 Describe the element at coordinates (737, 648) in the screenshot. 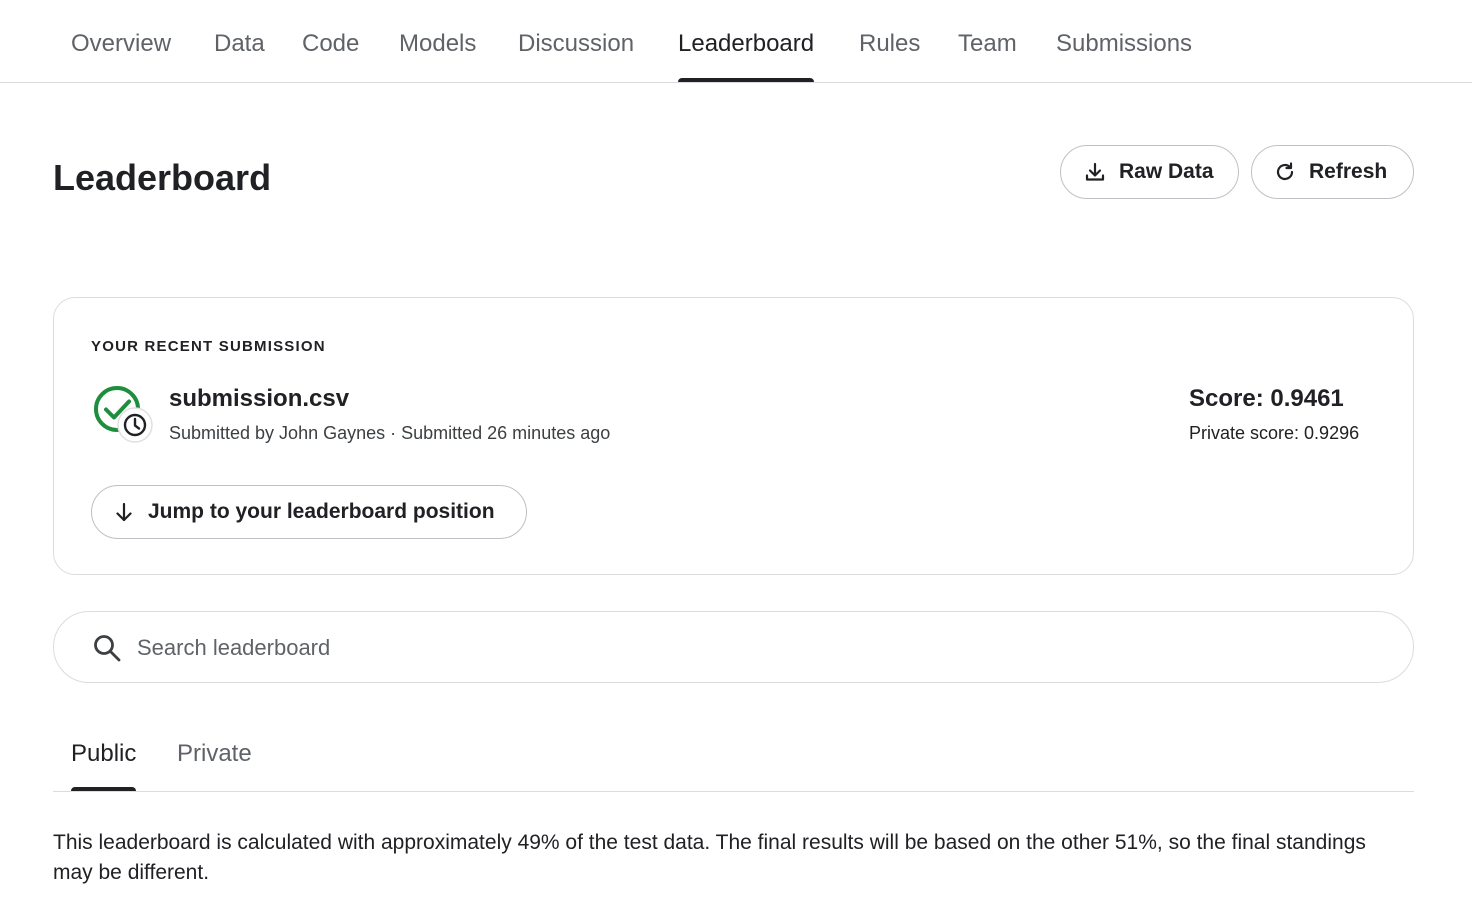

I see `search-input` at that location.